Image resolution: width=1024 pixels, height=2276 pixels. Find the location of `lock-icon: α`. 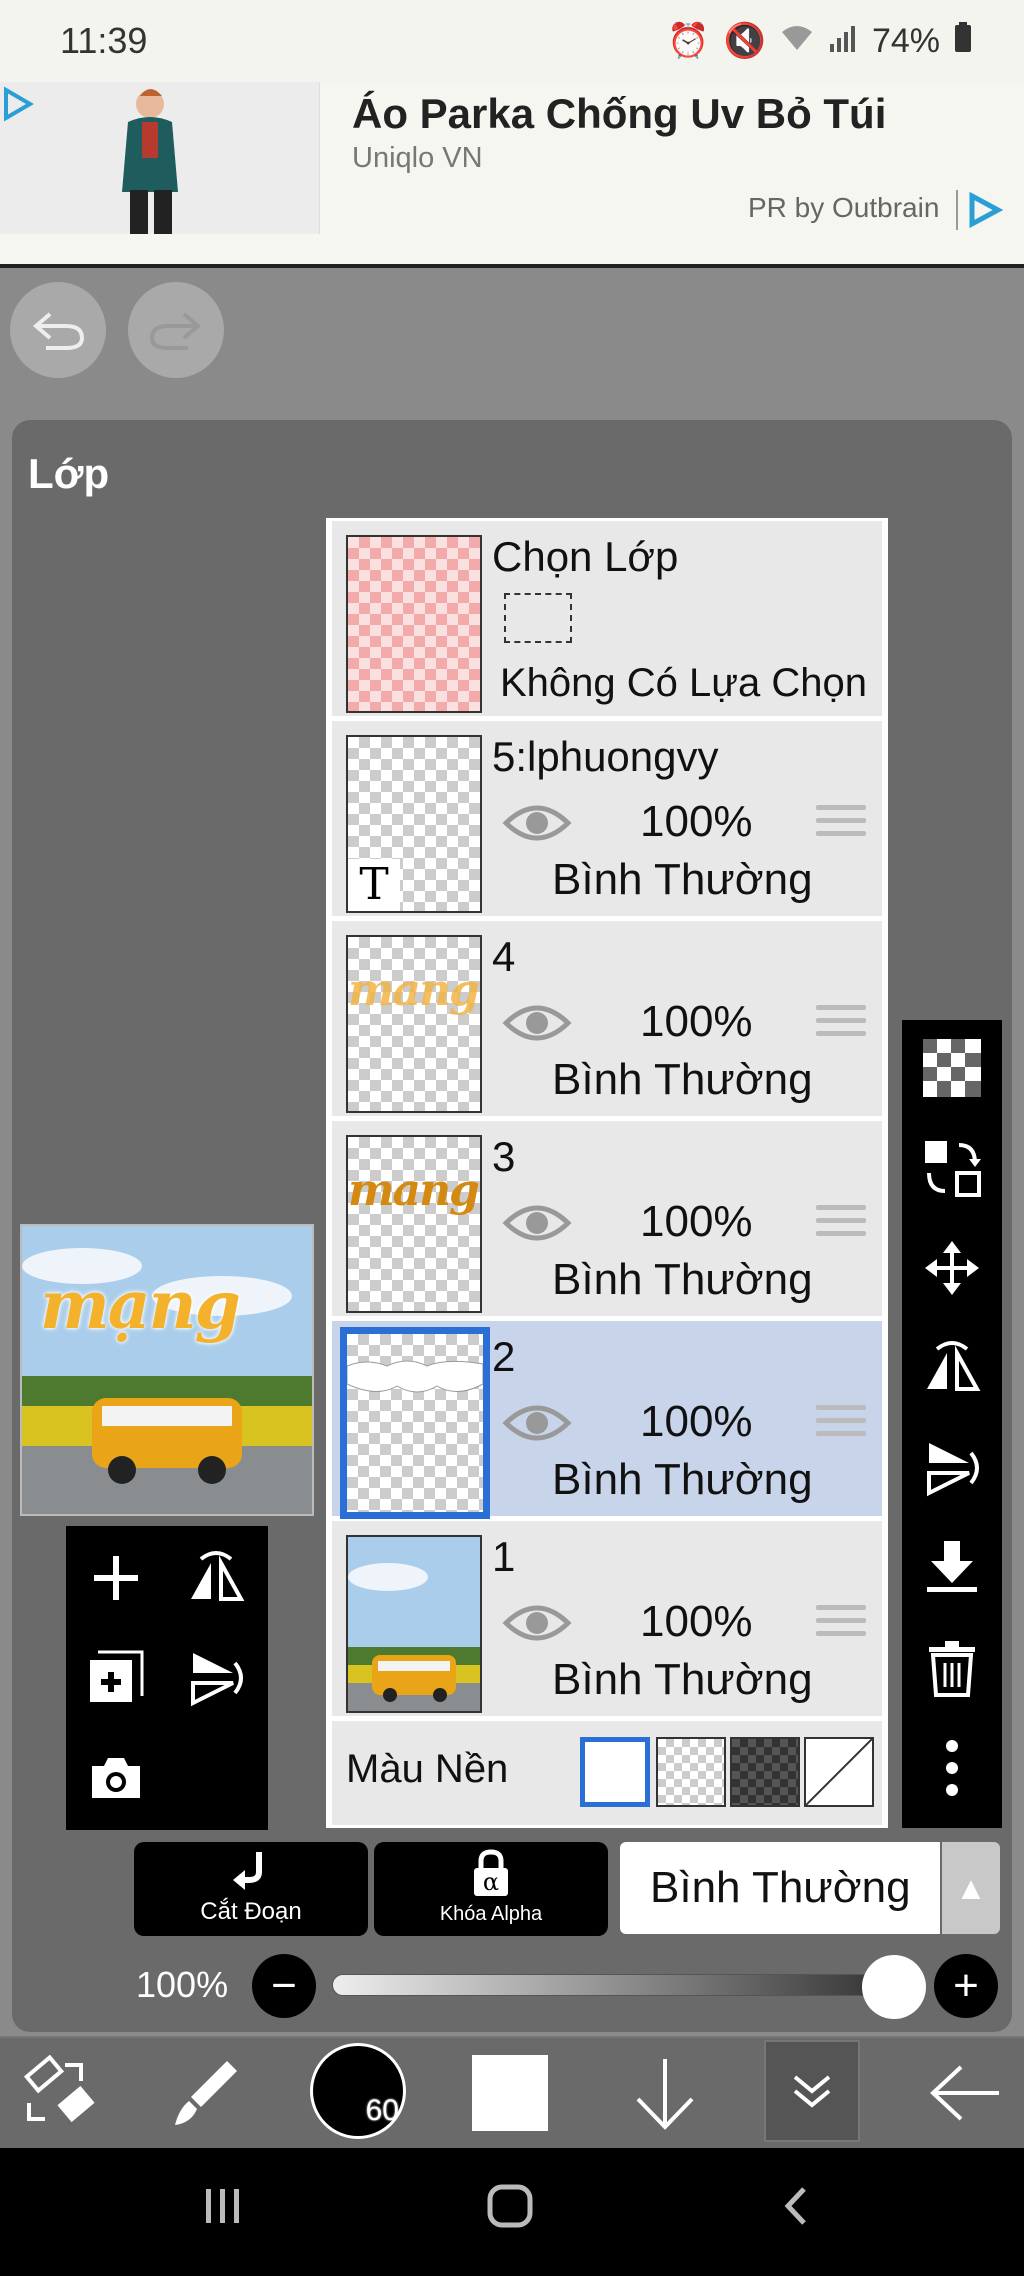

lock-icon: α is located at coordinates (491, 1873).